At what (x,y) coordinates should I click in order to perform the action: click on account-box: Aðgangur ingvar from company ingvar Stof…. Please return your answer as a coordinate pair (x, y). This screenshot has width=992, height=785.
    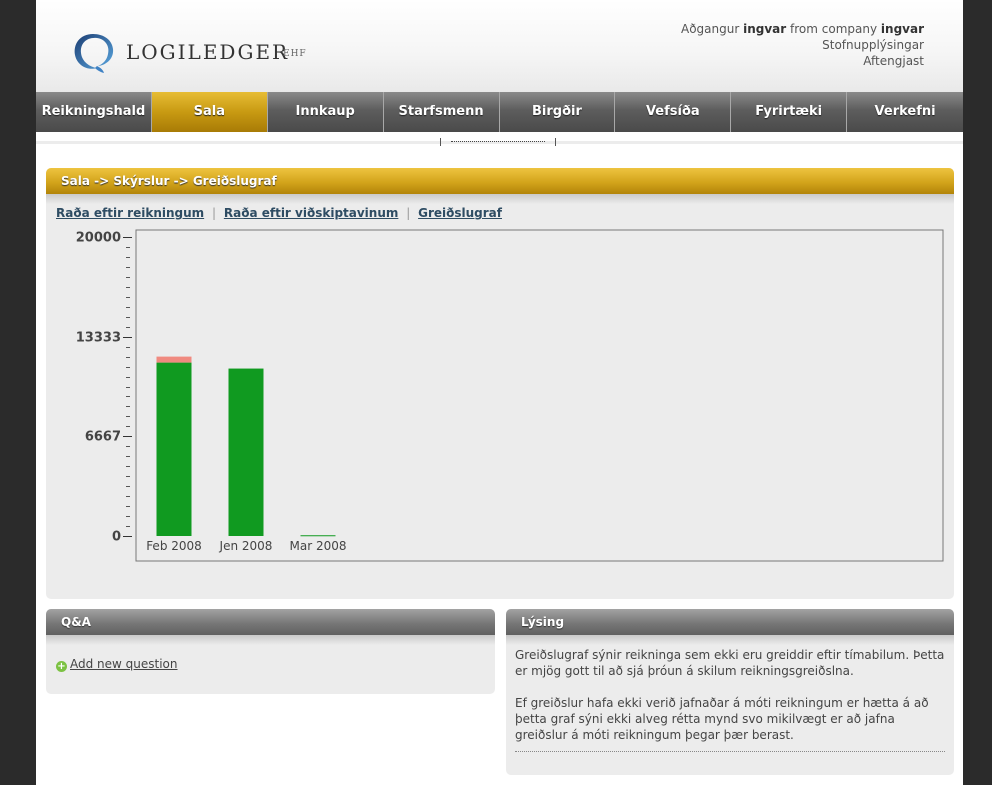
    Looking at the image, I should click on (802, 45).